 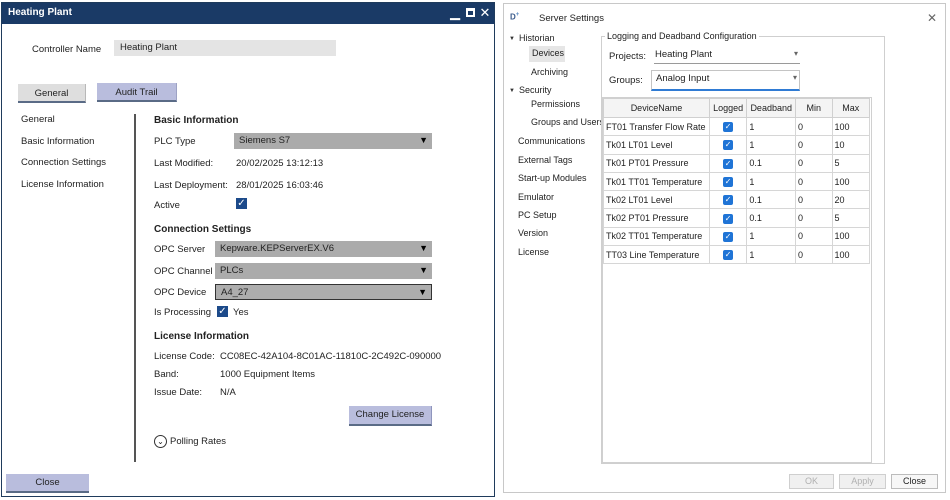 I want to click on nav-license-information: License Information, so click(x=62, y=184).